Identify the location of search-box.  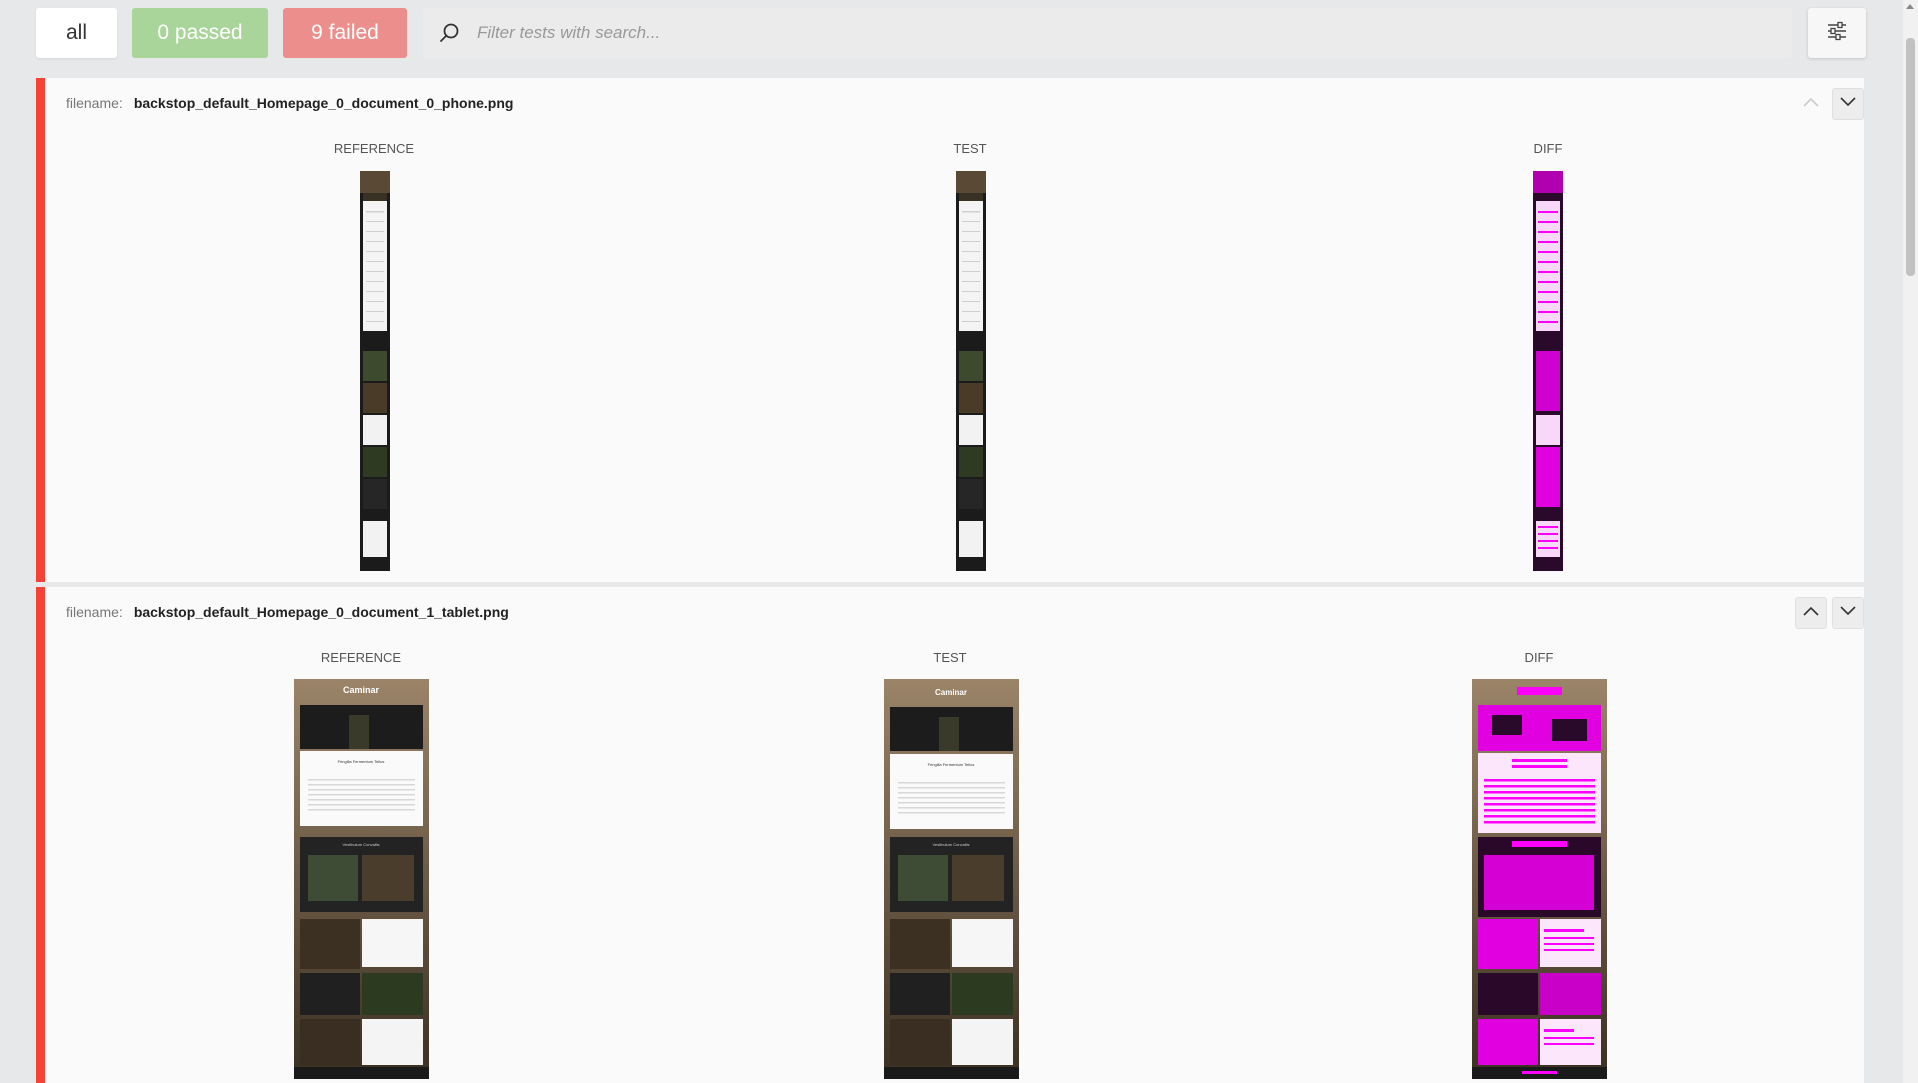
(1107, 33).